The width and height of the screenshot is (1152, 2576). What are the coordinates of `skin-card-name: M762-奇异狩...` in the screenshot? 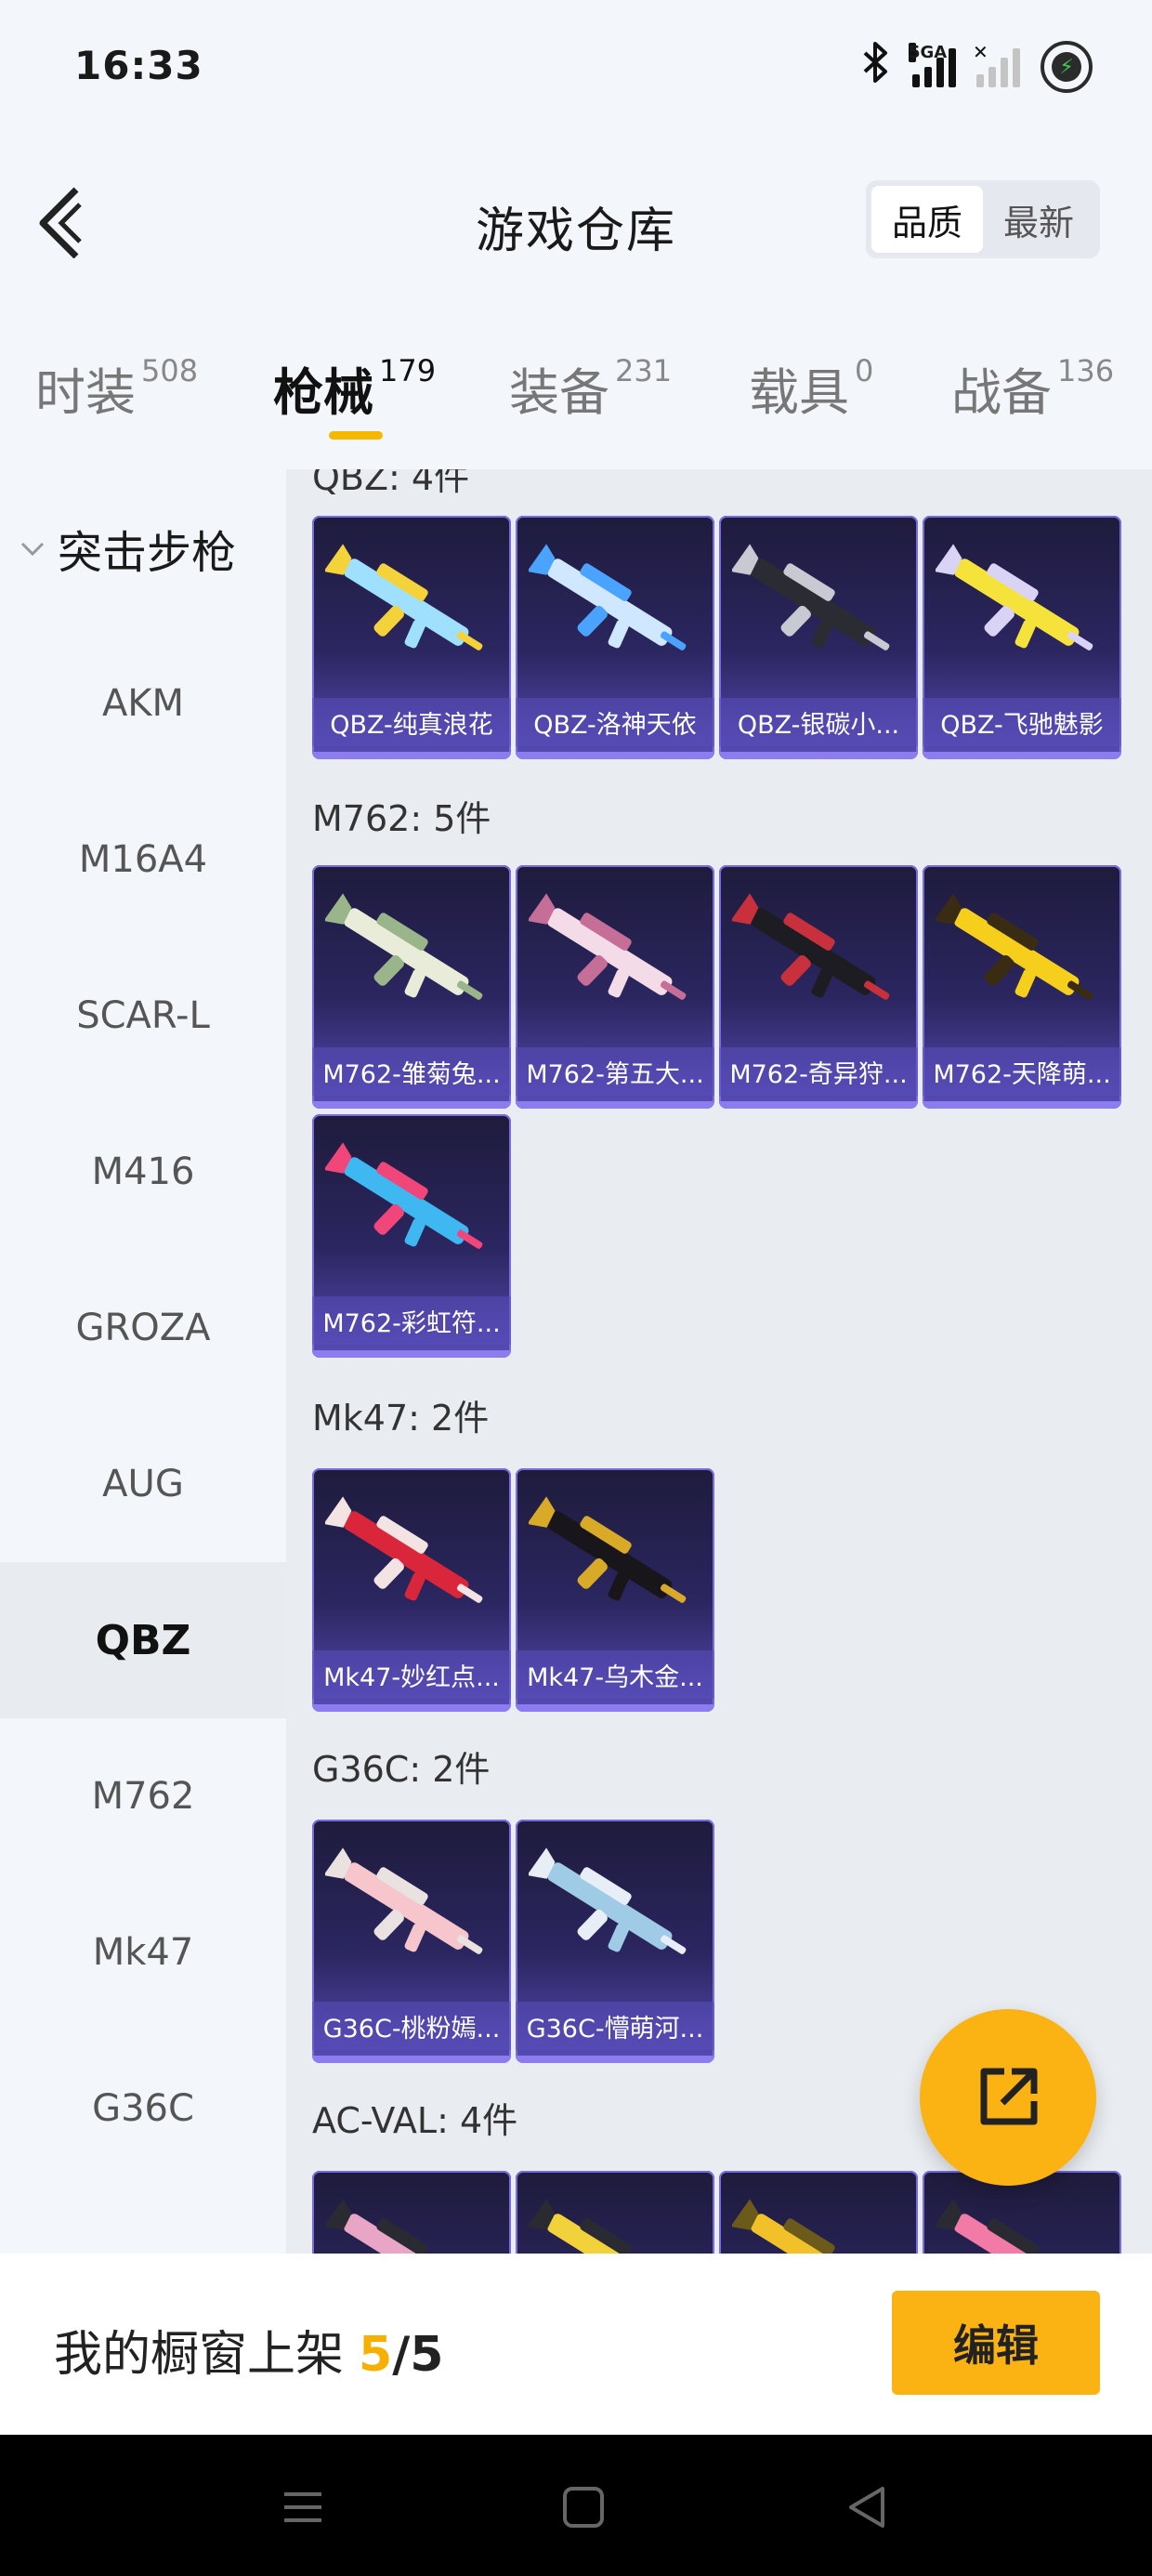 It's located at (818, 1071).